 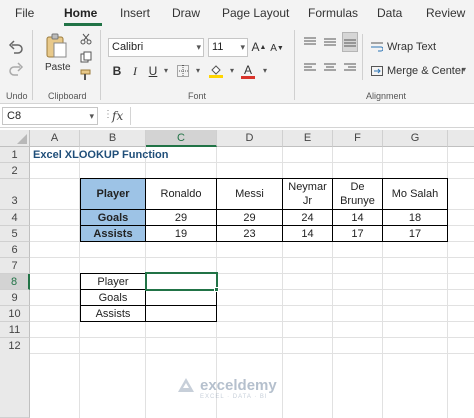 I want to click on copy-icon, so click(x=86, y=57).